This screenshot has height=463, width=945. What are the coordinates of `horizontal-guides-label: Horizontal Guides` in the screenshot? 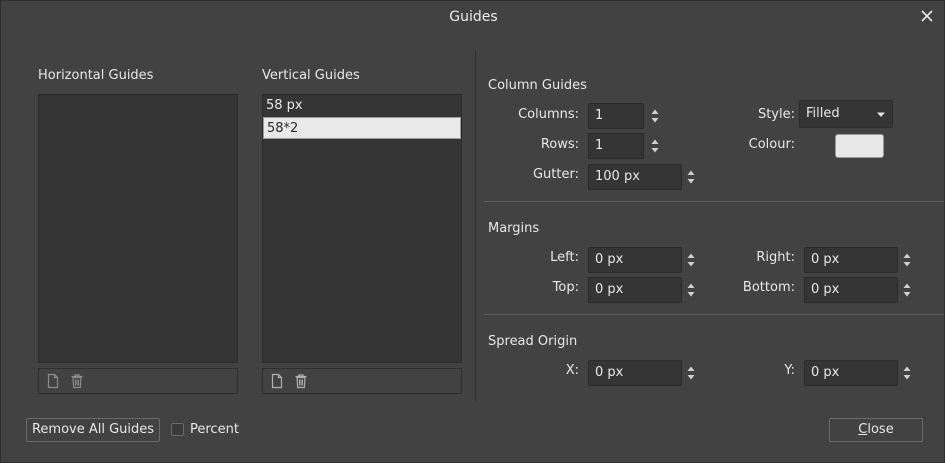 It's located at (96, 75).